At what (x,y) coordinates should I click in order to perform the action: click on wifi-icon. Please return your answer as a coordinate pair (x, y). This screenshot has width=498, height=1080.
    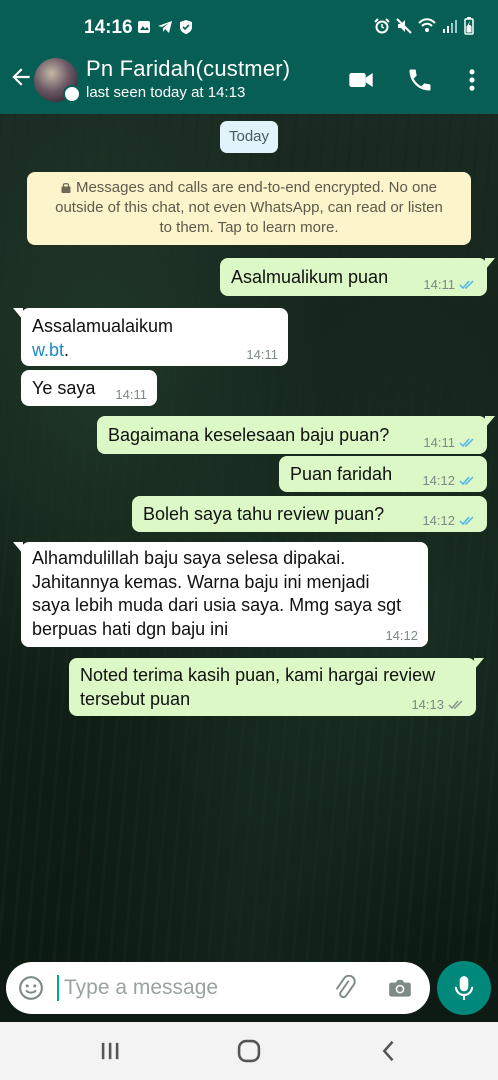
    Looking at the image, I should click on (427, 25).